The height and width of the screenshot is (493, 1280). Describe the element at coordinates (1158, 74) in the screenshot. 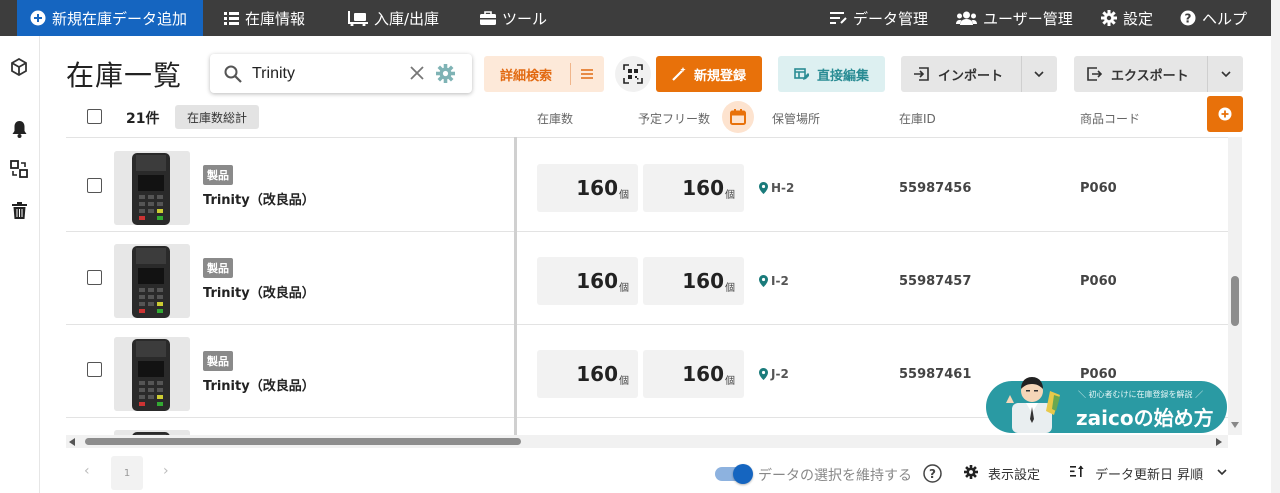

I see `export-button: エクスポート` at that location.